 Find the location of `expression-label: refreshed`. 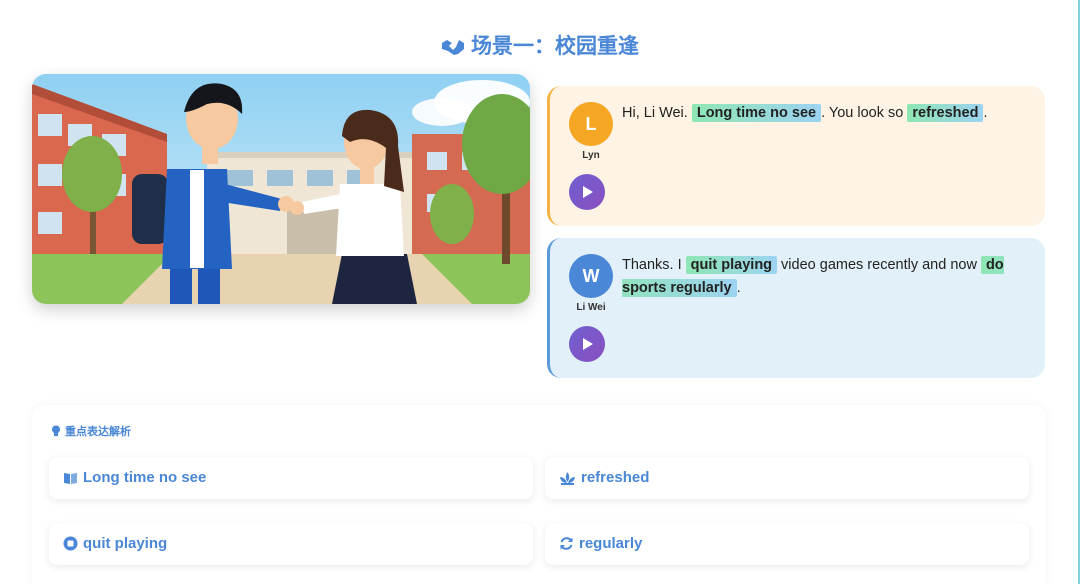

expression-label: refreshed is located at coordinates (615, 477).